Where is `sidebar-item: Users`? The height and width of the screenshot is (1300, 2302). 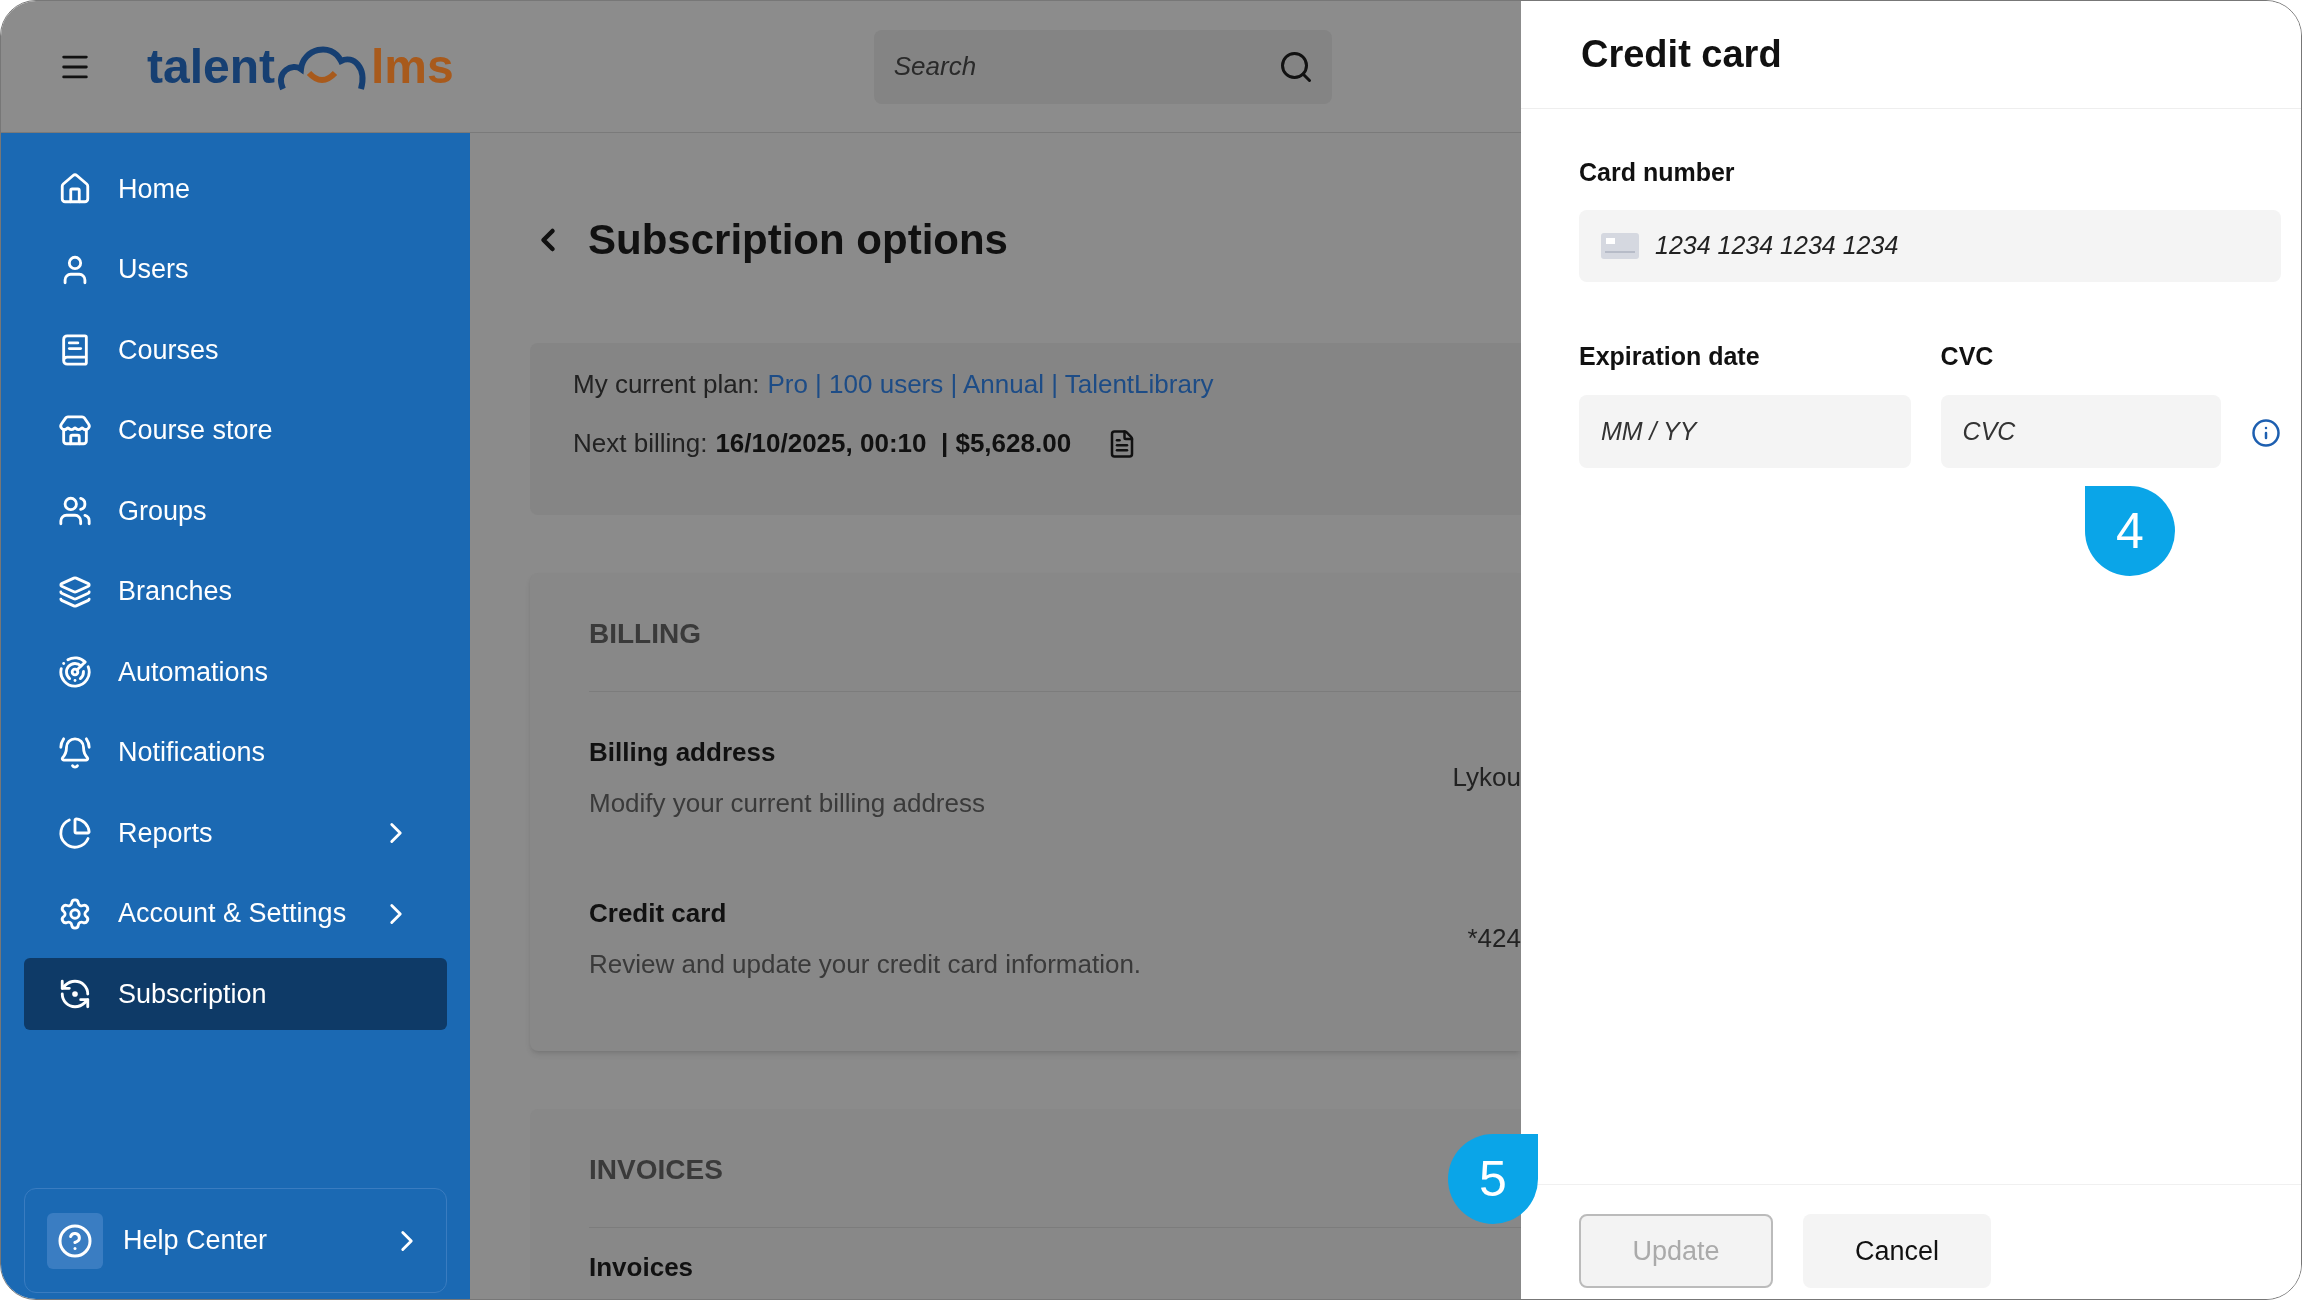 sidebar-item: Users is located at coordinates (235, 269).